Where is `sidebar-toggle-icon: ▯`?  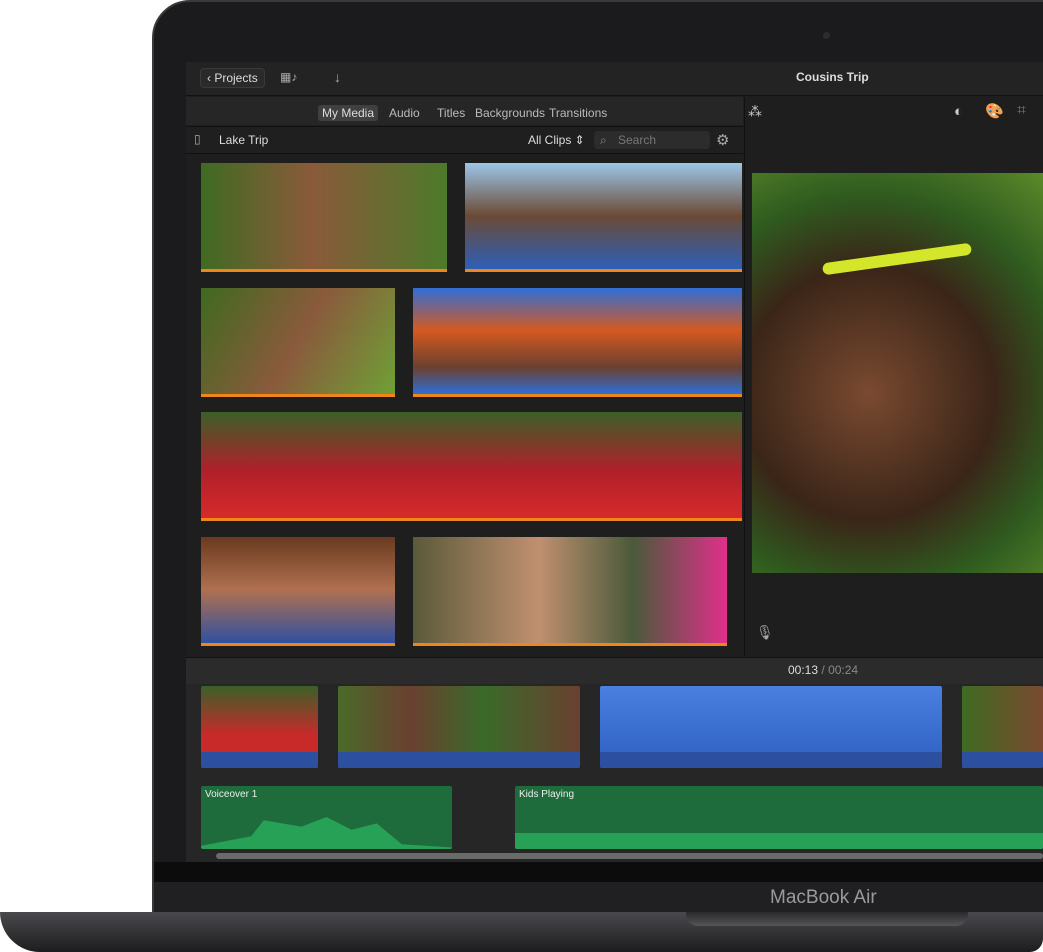
sidebar-toggle-icon: ▯ is located at coordinates (197, 139).